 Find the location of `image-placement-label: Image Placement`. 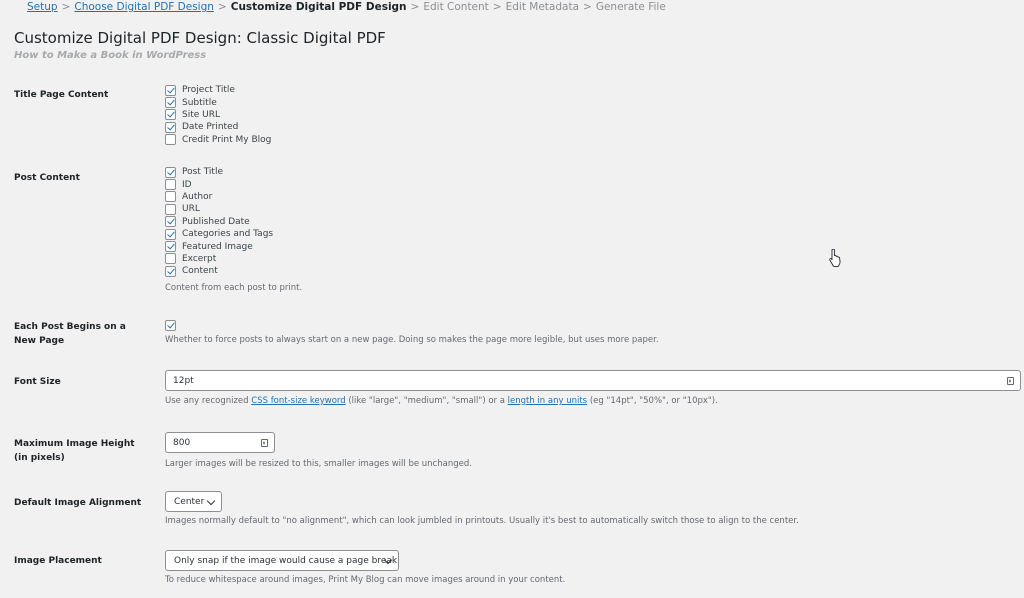

image-placement-label: Image Placement is located at coordinates (58, 561).